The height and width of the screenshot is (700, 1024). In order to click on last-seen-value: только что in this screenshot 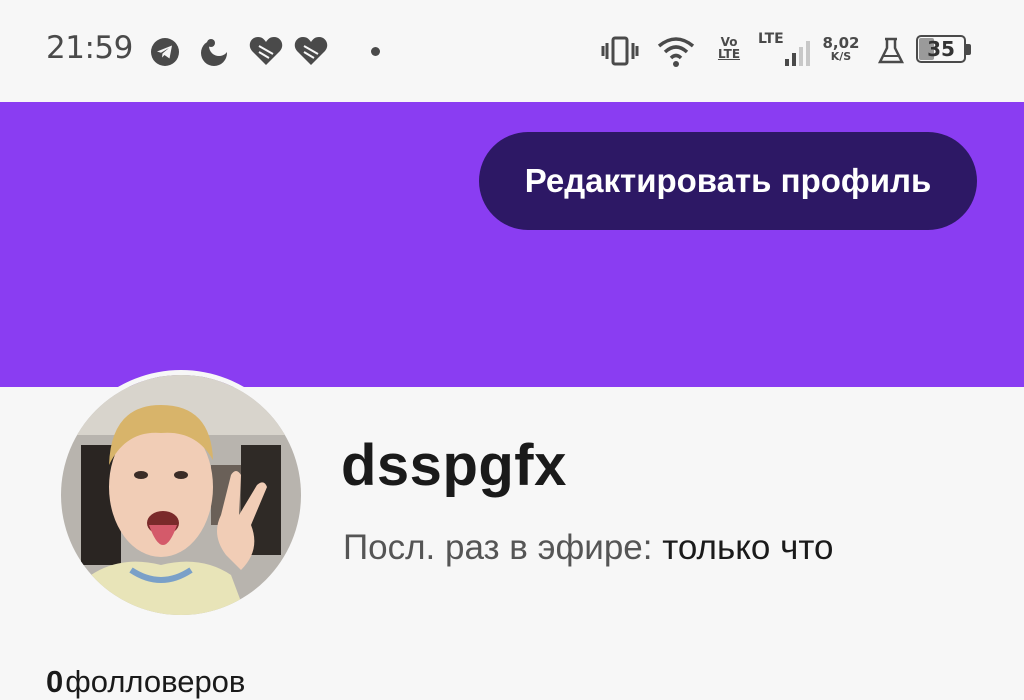, I will do `click(748, 547)`.